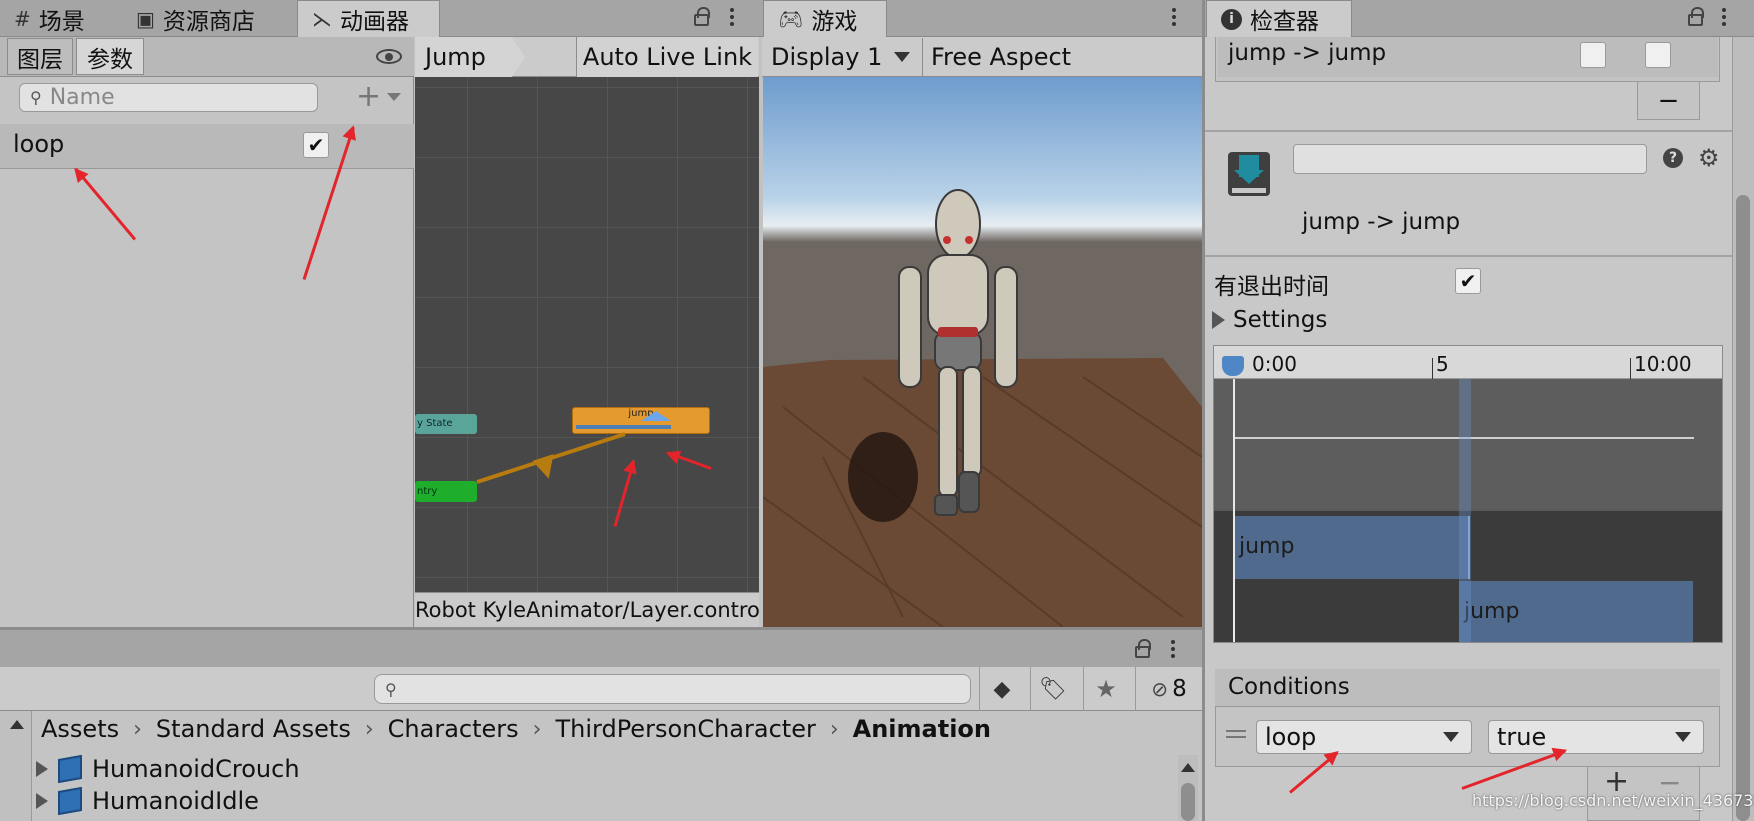 The image size is (1754, 821). What do you see at coordinates (1233, 366) in the screenshot?
I see `timeline-start-marker-icon` at bounding box center [1233, 366].